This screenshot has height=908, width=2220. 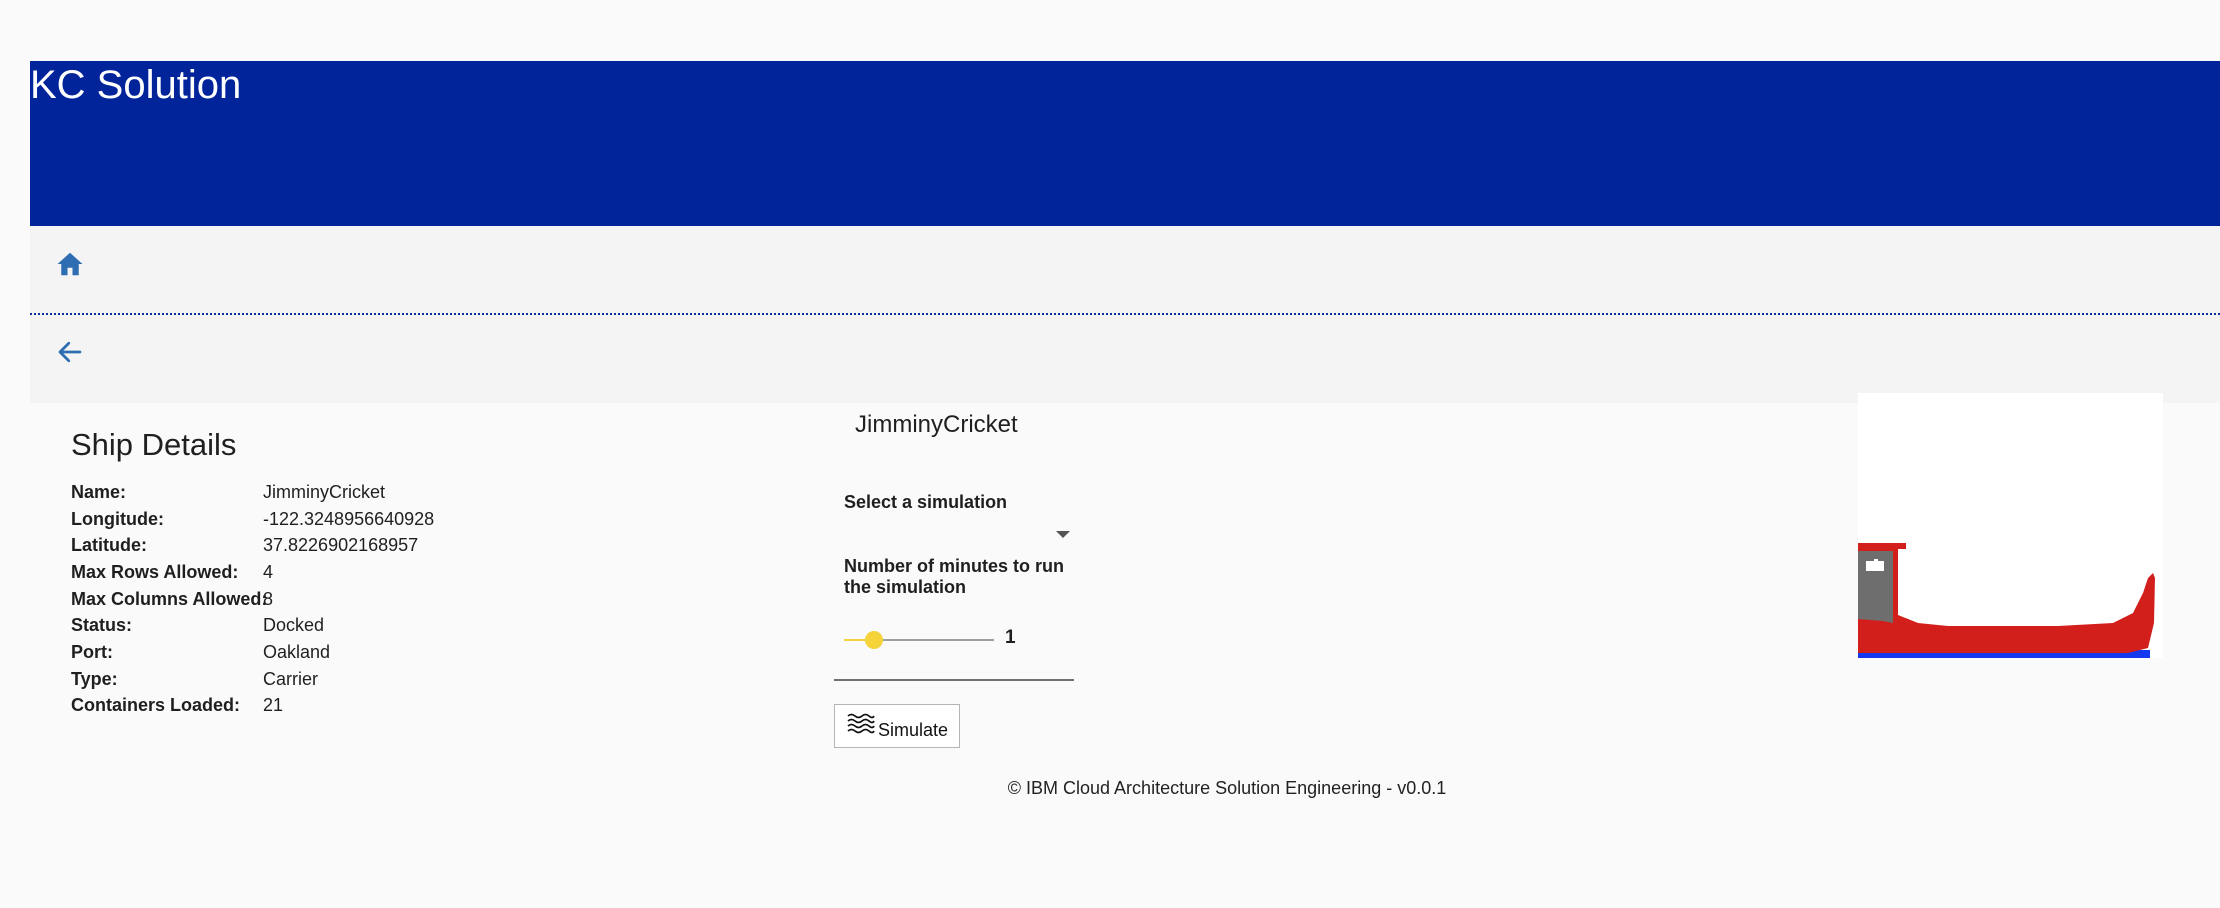 I want to click on detail-row-max-rows: Max Rows Allowed: 4, so click(x=421, y=572).